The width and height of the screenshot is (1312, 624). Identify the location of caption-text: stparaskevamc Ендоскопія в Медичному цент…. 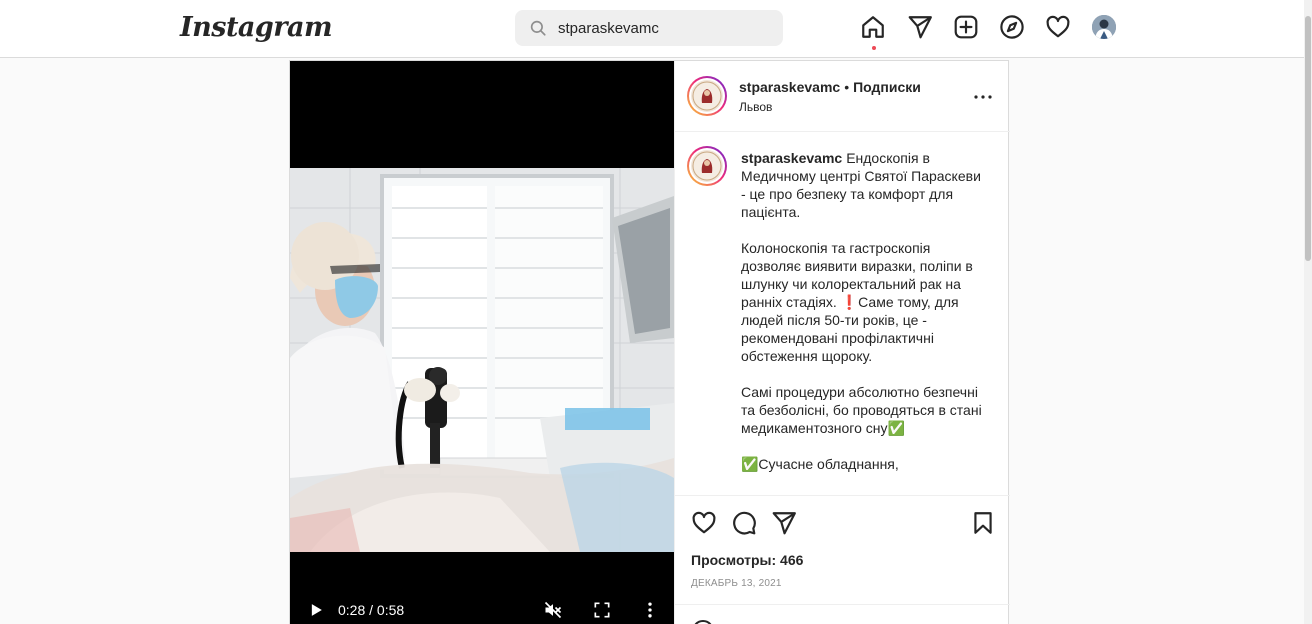
(864, 311).